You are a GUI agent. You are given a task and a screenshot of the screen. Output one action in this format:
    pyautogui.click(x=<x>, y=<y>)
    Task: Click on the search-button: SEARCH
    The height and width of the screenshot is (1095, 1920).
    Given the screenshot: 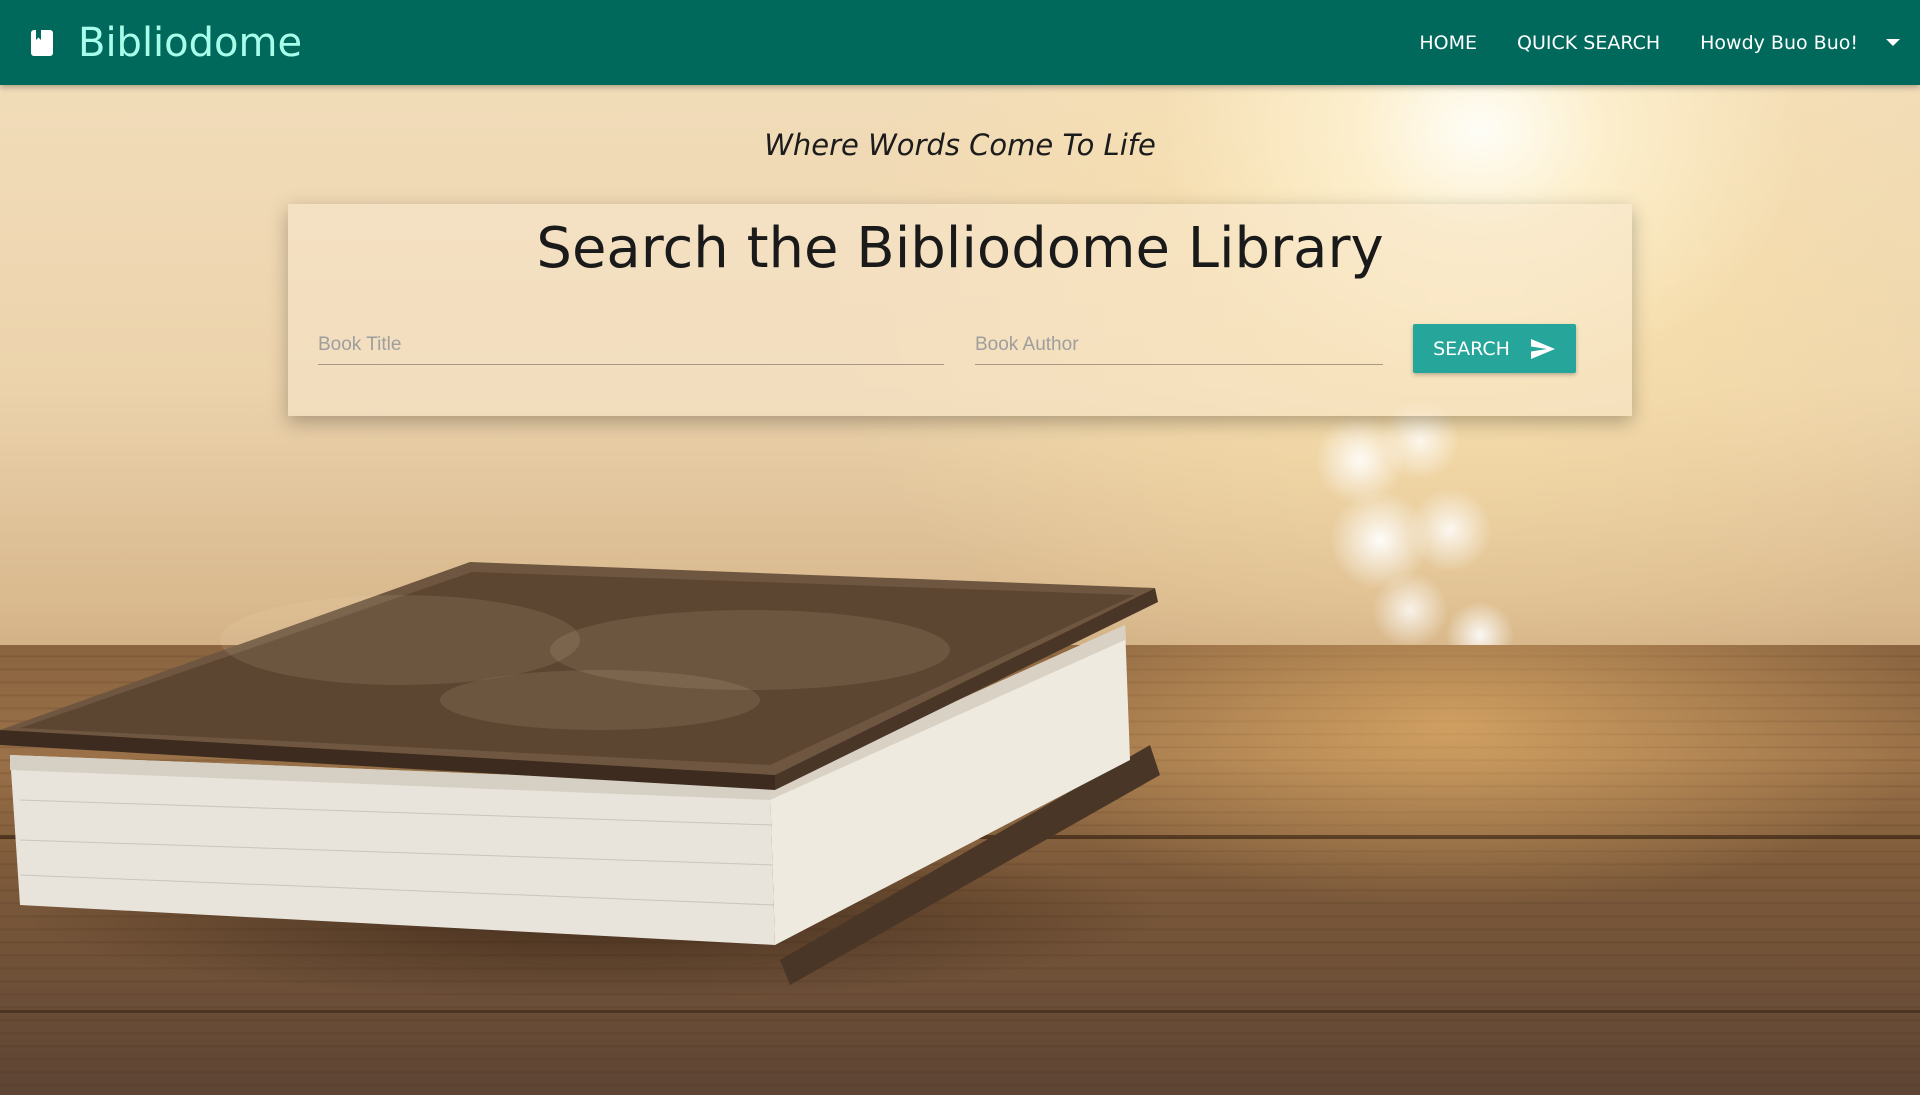 What is the action you would take?
    pyautogui.click(x=1494, y=348)
    